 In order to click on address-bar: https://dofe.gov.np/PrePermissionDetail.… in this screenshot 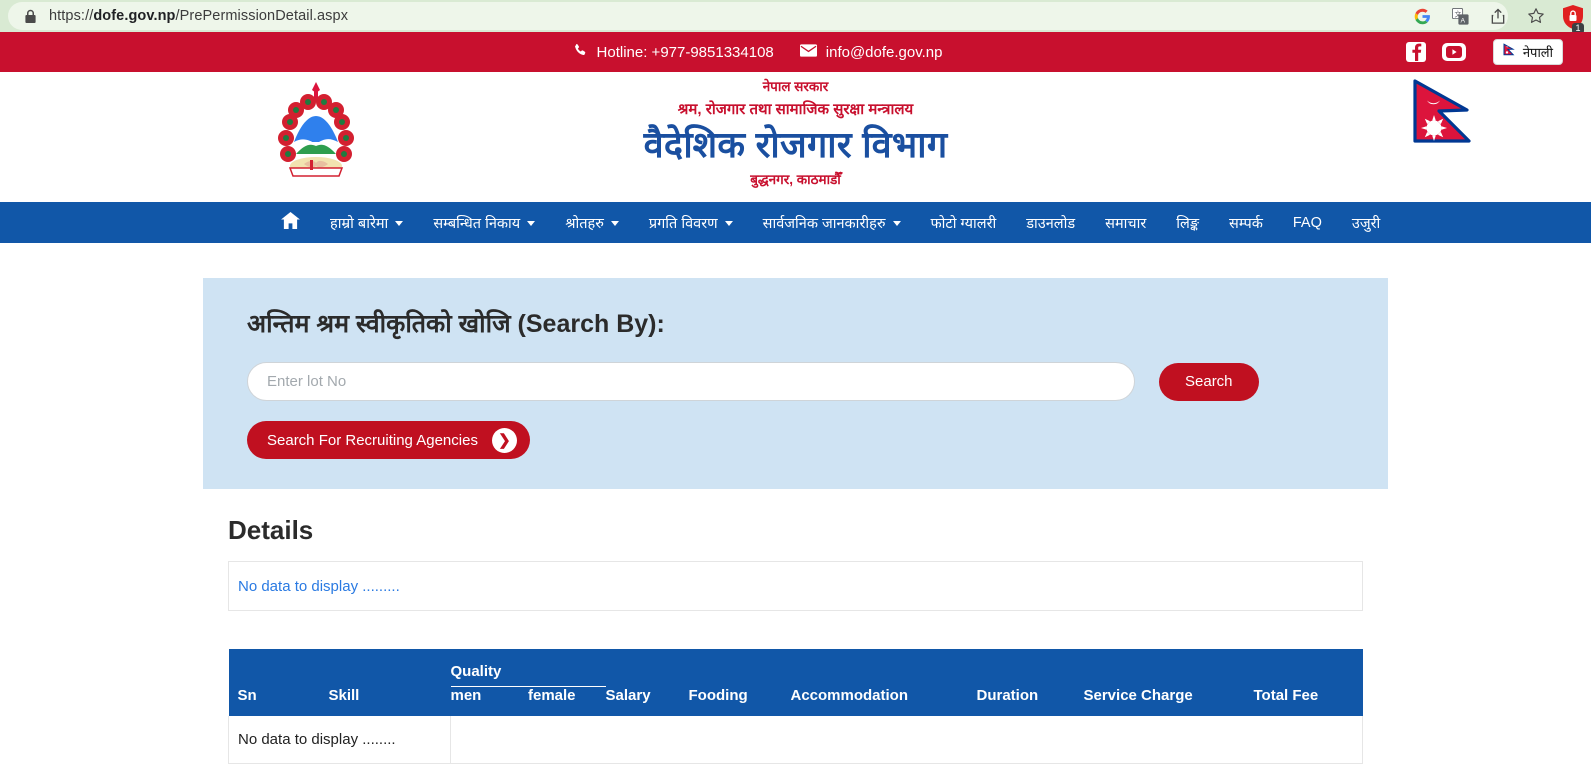, I will do `click(758, 16)`.